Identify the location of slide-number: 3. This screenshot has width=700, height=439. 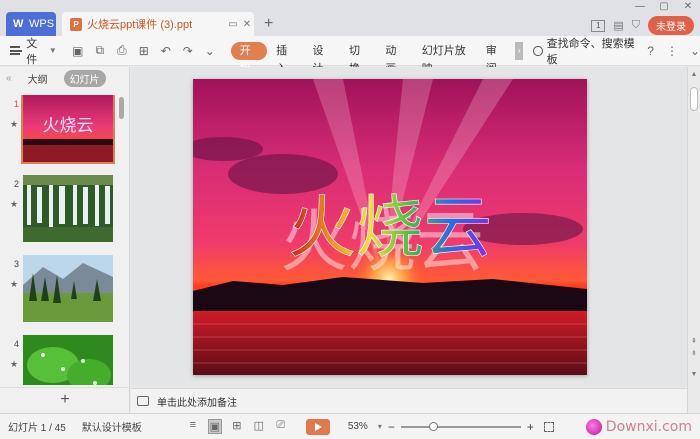
(17, 264).